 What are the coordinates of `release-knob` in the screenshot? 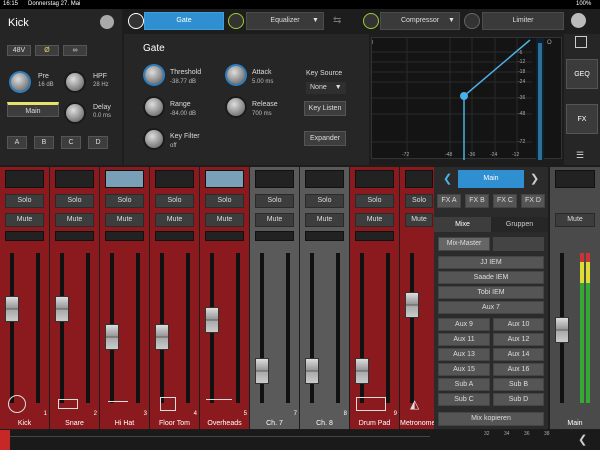 It's located at (236, 107).